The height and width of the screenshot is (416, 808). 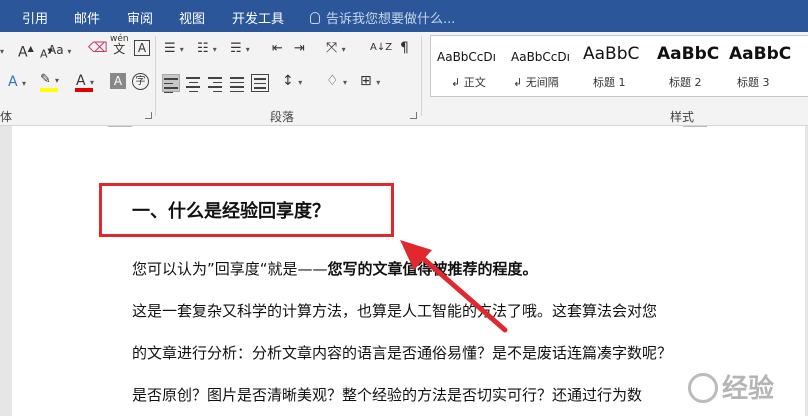 What do you see at coordinates (703, 388) in the screenshot?
I see `watermark-logo-icon` at bounding box center [703, 388].